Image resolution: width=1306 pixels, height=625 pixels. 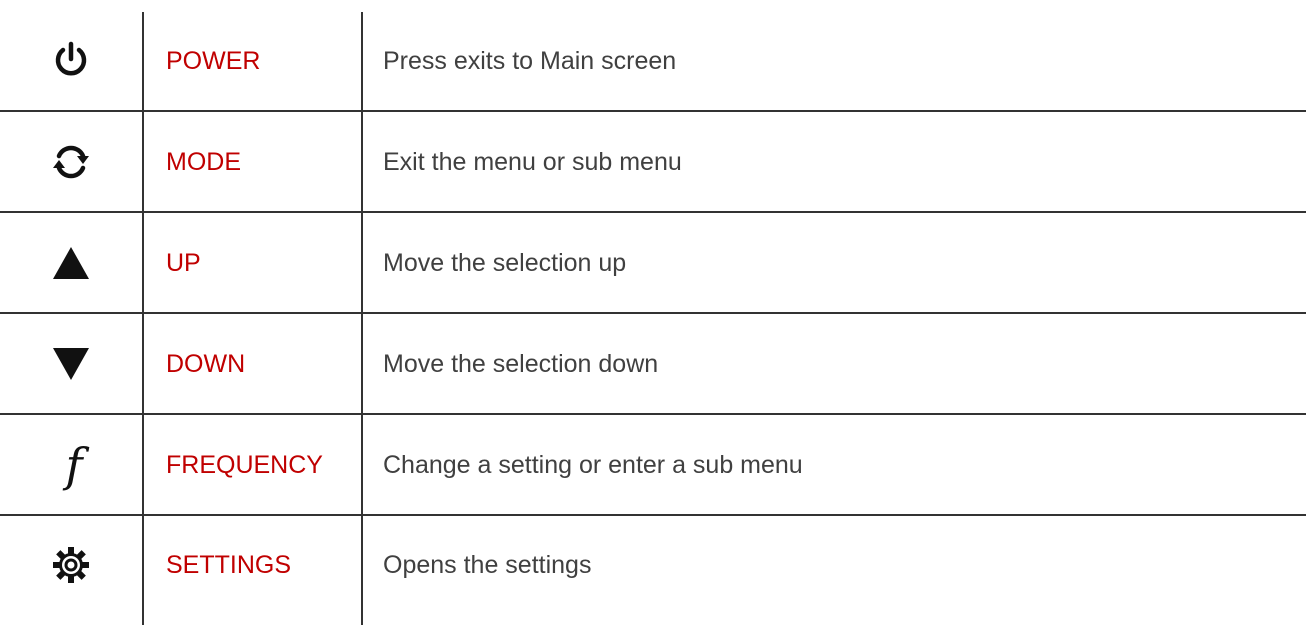 What do you see at coordinates (244, 464) in the screenshot?
I see `button-name: FREQUENCY` at bounding box center [244, 464].